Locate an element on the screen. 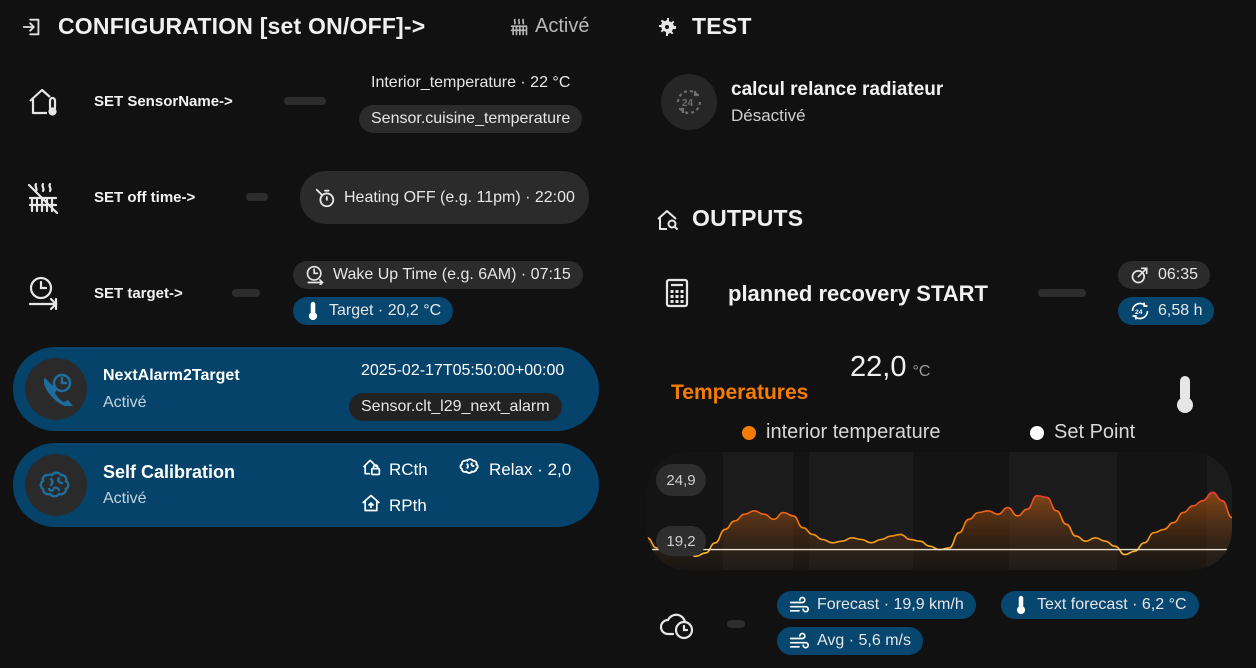 This screenshot has width=1256, height=668. avg-chip: Avg · 5,6 m/s is located at coordinates (850, 641).